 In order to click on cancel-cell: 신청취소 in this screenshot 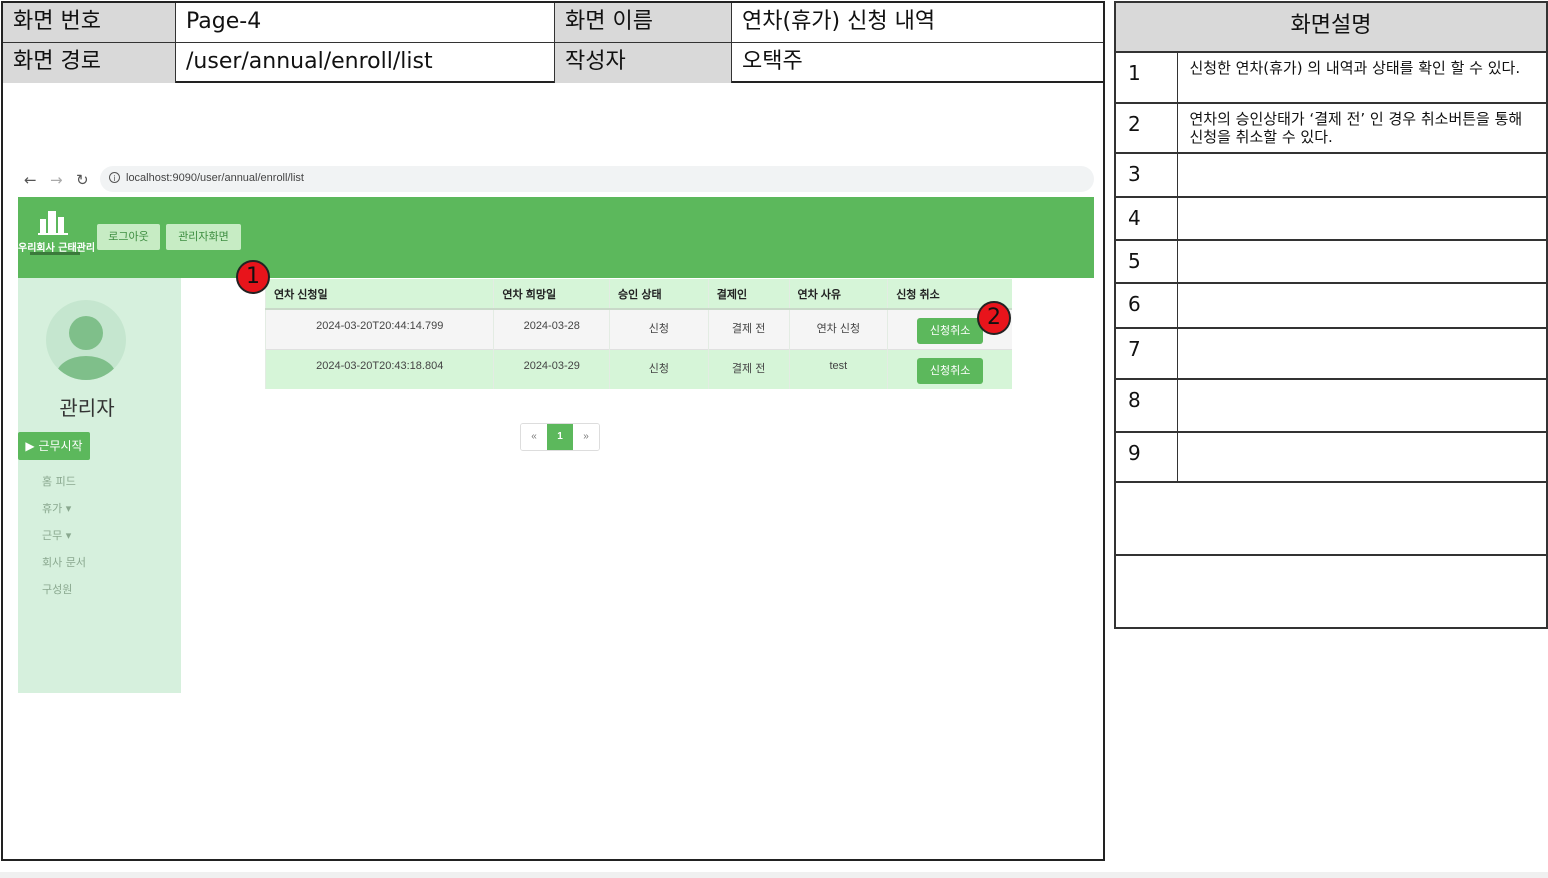, I will do `click(949, 368)`.